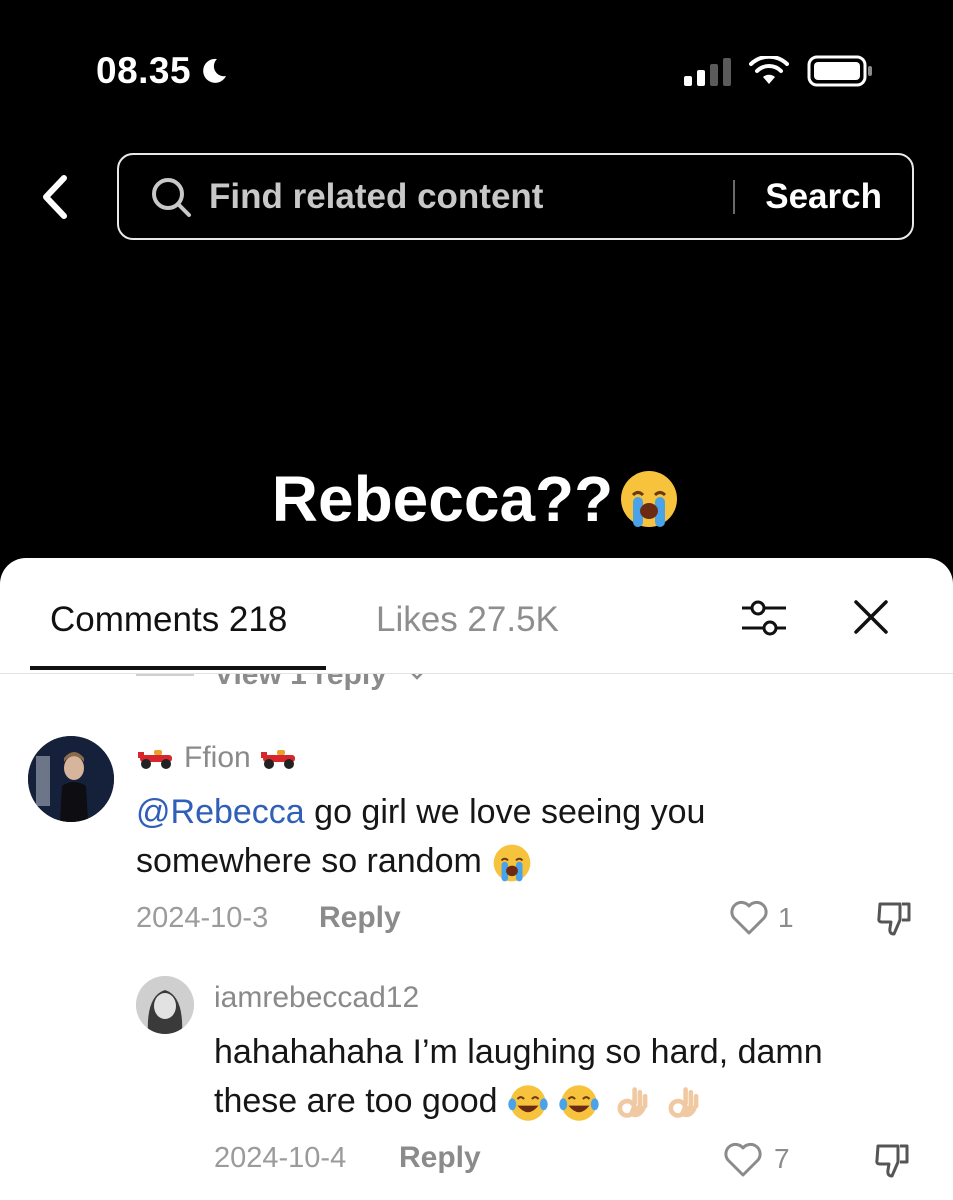 The image size is (953, 1200). I want to click on search-button: Search, so click(823, 197).